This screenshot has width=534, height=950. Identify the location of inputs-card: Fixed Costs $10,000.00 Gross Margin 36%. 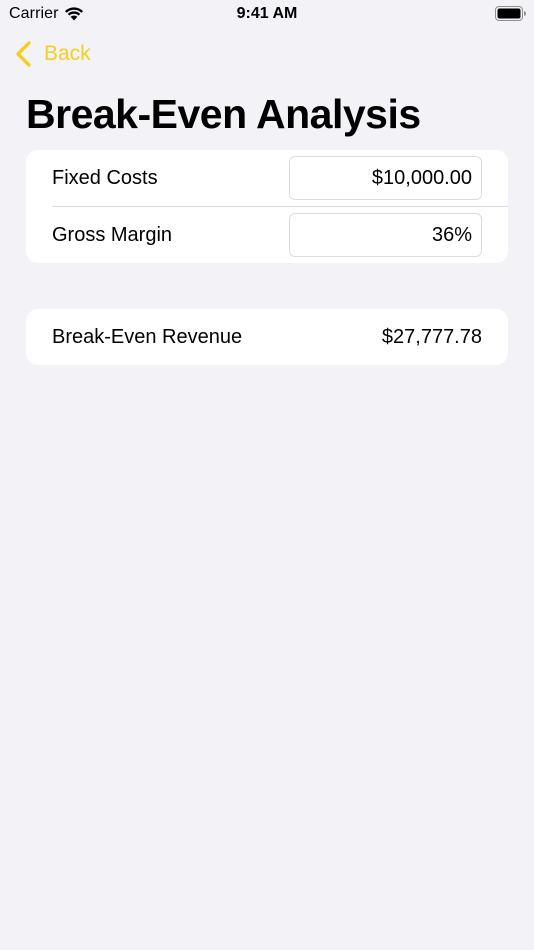
(267, 206).